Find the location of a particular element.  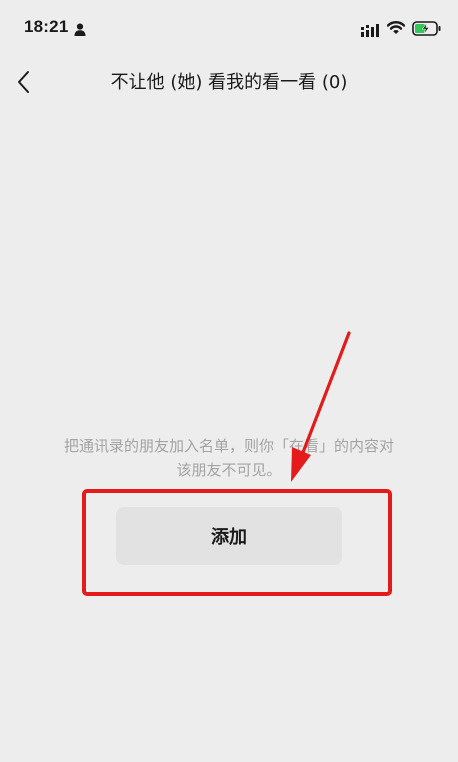

cellular-signal-icon is located at coordinates (371, 31).